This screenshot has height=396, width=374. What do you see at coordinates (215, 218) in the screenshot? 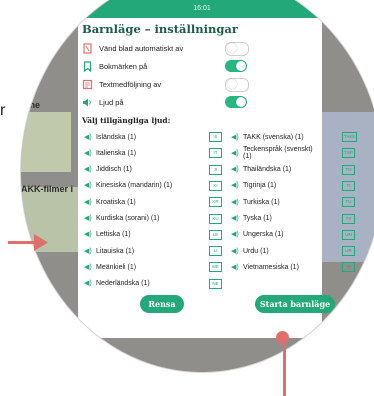
I see `language-code-badge: KU` at bounding box center [215, 218].